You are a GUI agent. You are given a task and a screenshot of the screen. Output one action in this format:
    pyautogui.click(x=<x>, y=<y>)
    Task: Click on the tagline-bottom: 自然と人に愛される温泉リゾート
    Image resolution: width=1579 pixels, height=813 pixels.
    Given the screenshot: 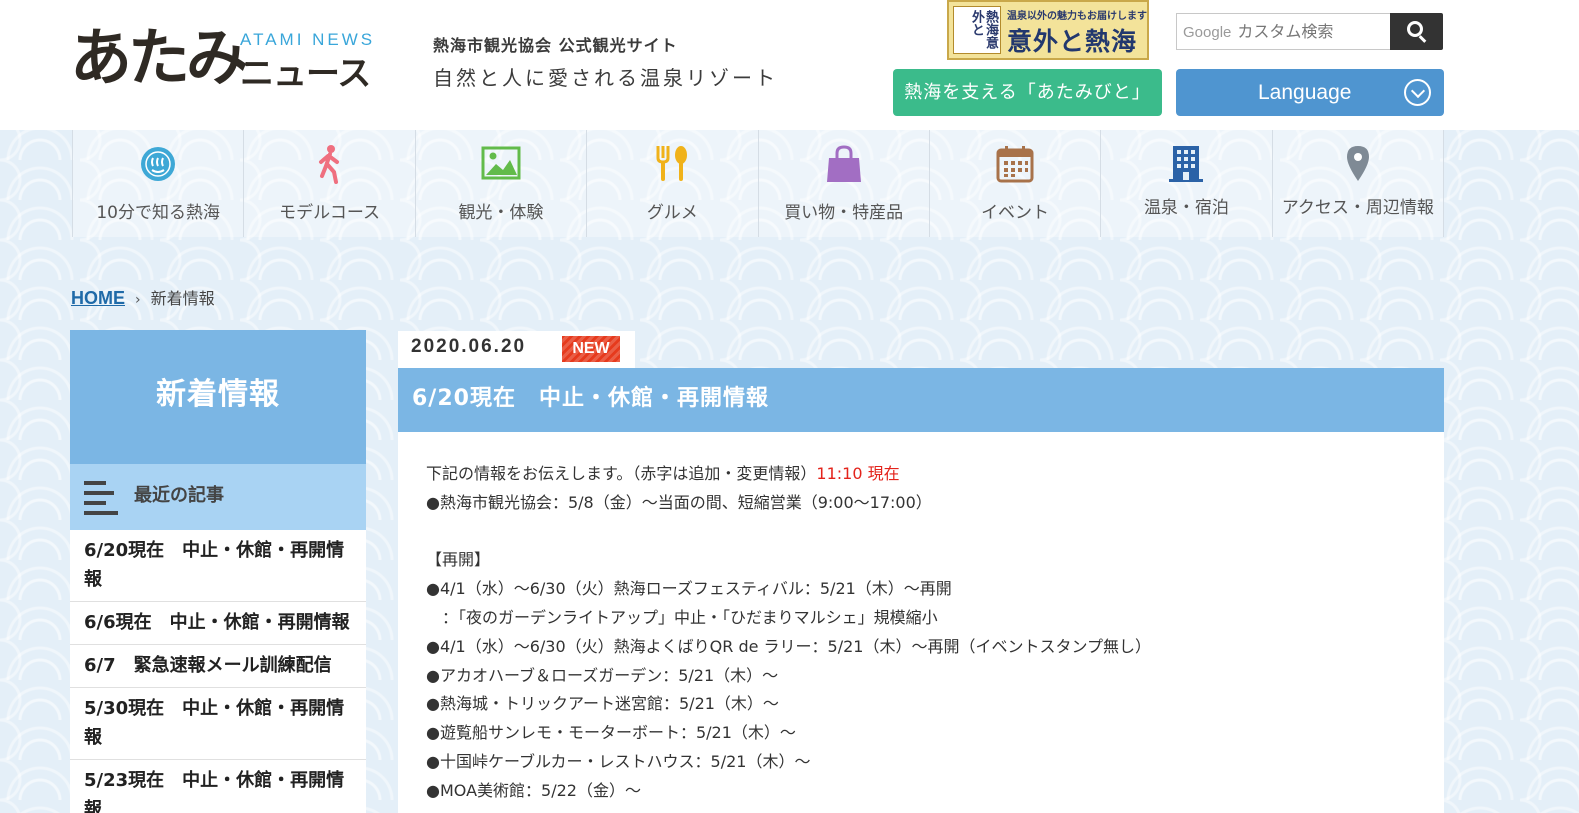 What is the action you would take?
    pyautogui.click(x=605, y=78)
    